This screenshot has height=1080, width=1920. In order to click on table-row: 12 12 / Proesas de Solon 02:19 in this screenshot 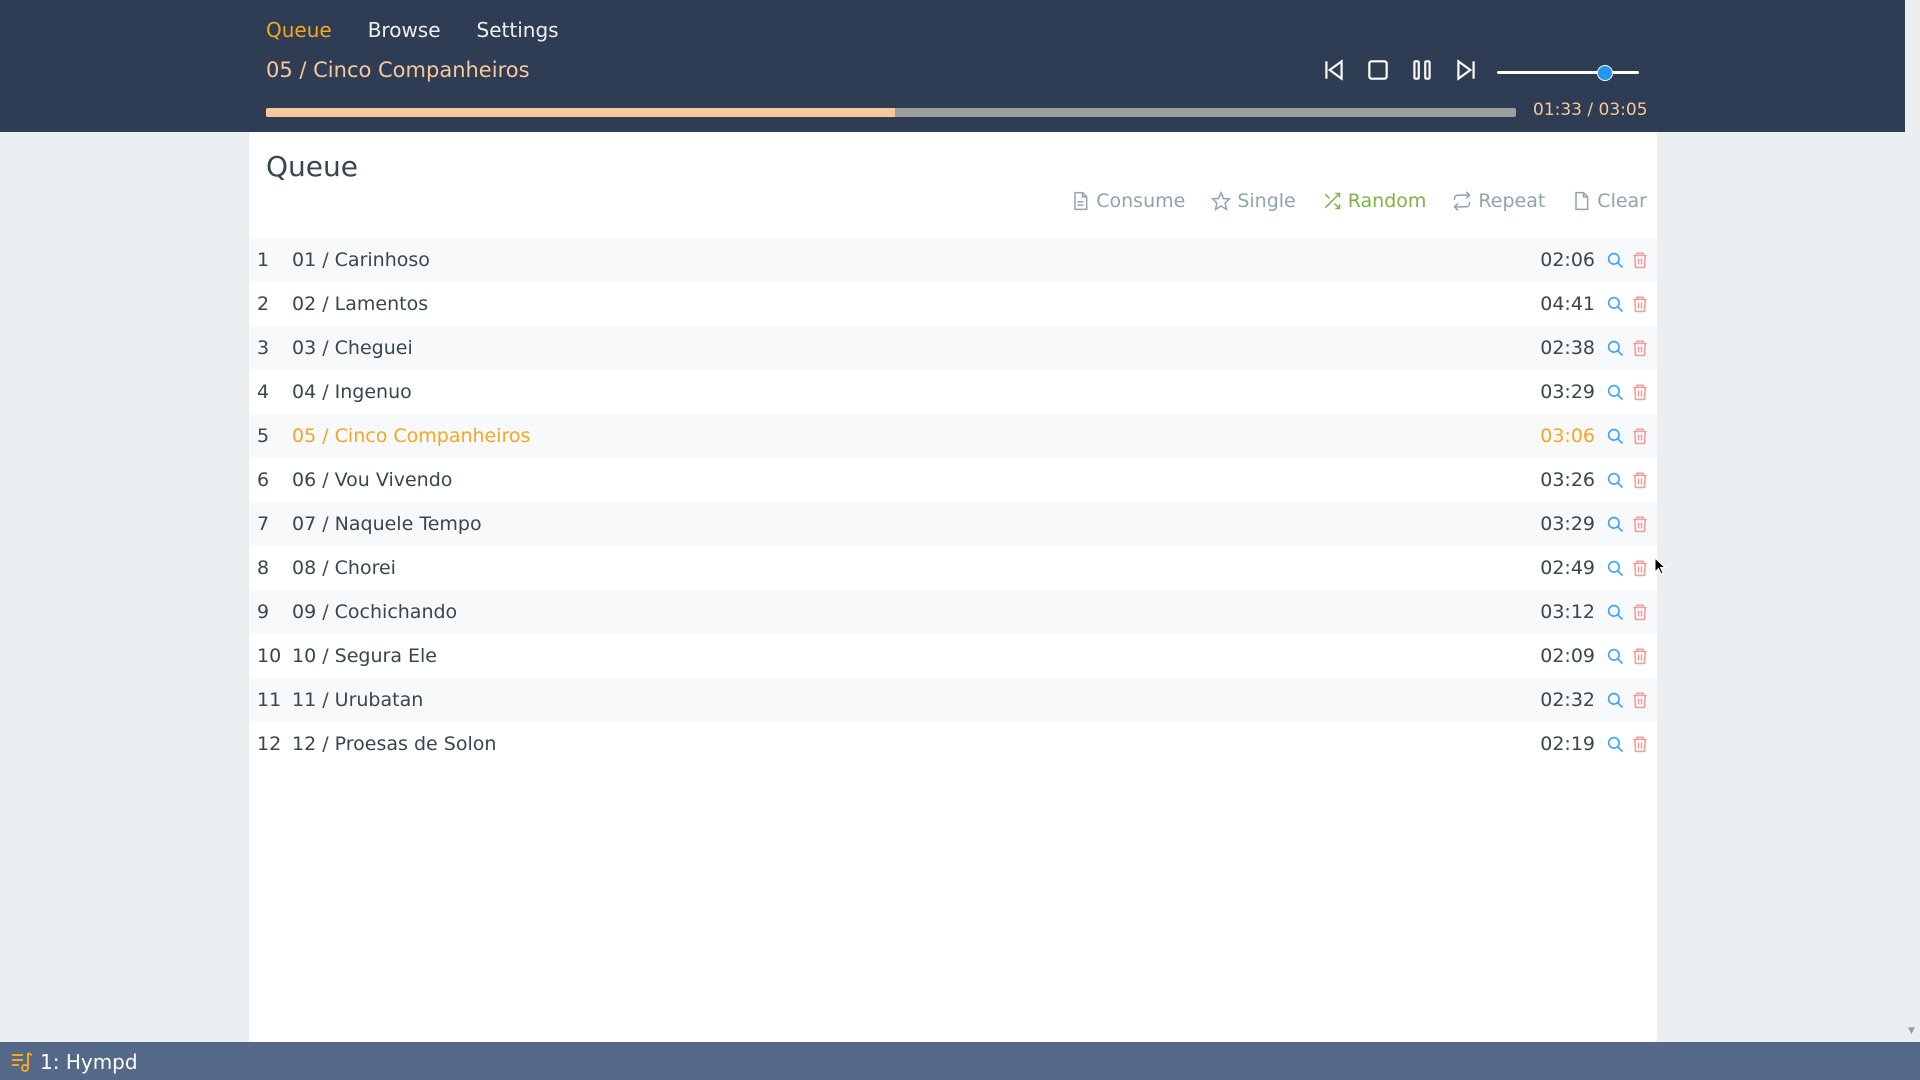, I will do `click(953, 744)`.